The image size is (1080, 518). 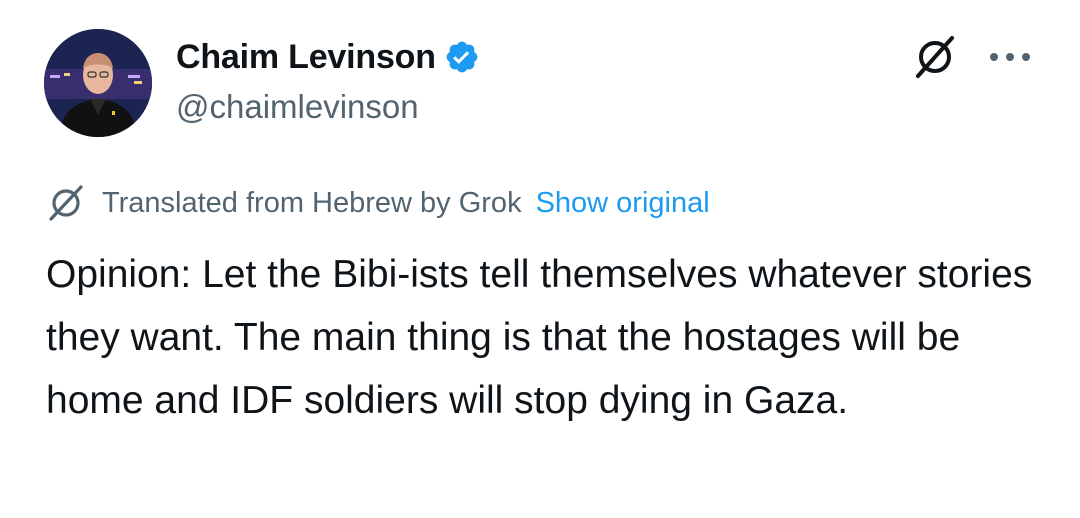 I want to click on more-options-icon, so click(x=1010, y=57).